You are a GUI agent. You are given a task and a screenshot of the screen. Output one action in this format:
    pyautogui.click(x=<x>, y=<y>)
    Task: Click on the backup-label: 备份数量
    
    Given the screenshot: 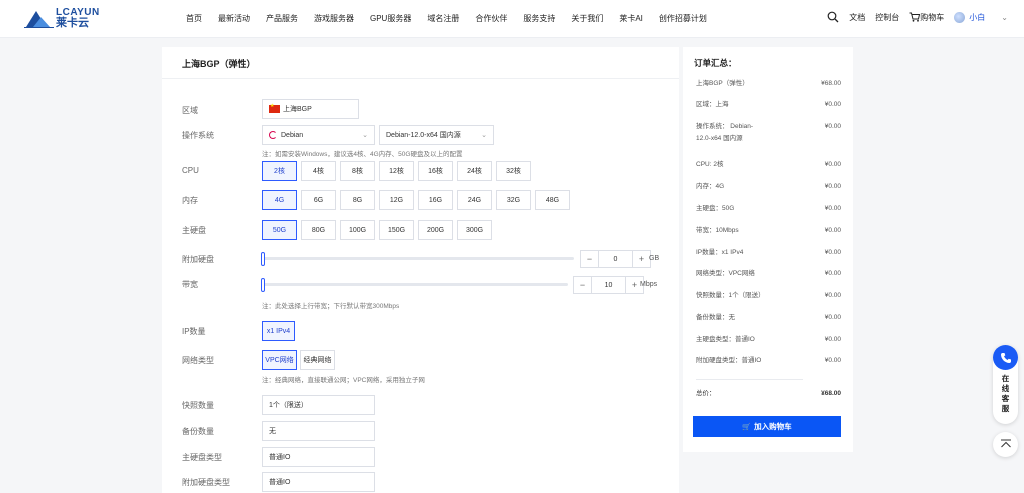 What is the action you would take?
    pyautogui.click(x=198, y=431)
    